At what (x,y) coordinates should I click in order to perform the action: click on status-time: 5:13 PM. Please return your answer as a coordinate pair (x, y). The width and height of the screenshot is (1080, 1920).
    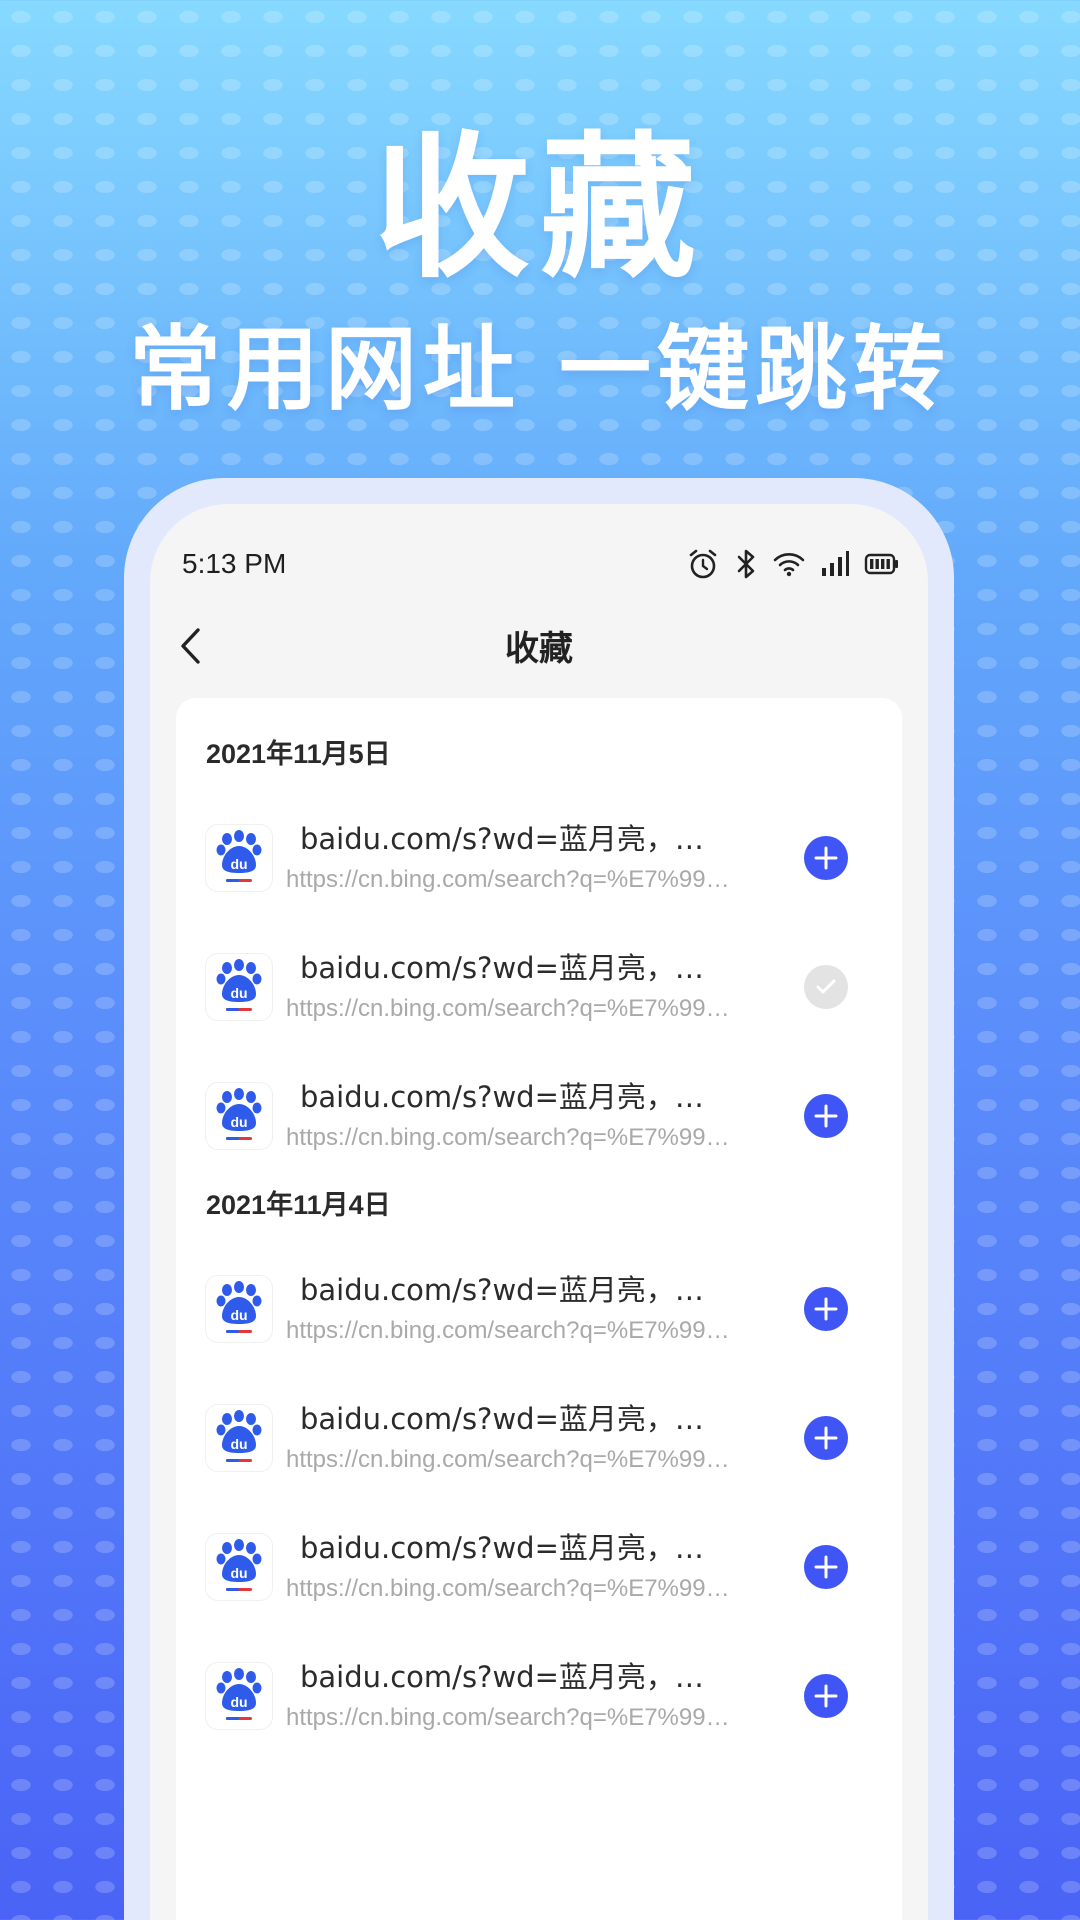
    Looking at the image, I should click on (234, 563).